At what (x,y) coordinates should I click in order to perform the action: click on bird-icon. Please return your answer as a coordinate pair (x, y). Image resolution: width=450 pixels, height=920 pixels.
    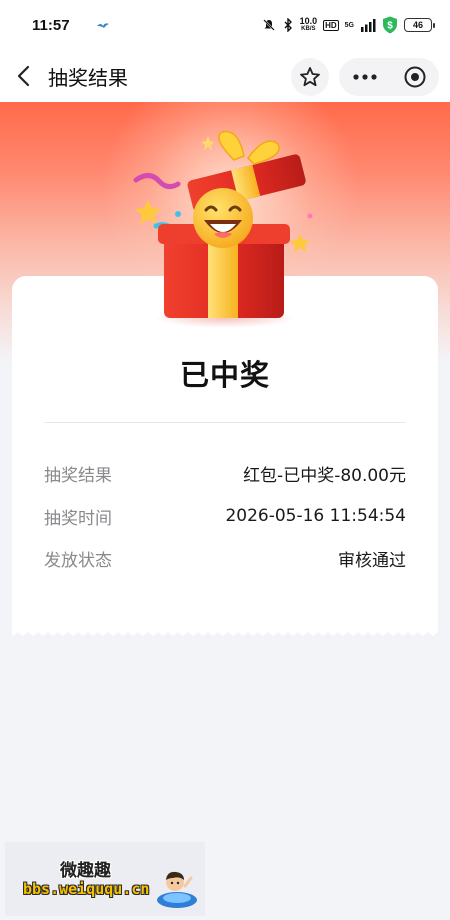
    Looking at the image, I should click on (102, 25).